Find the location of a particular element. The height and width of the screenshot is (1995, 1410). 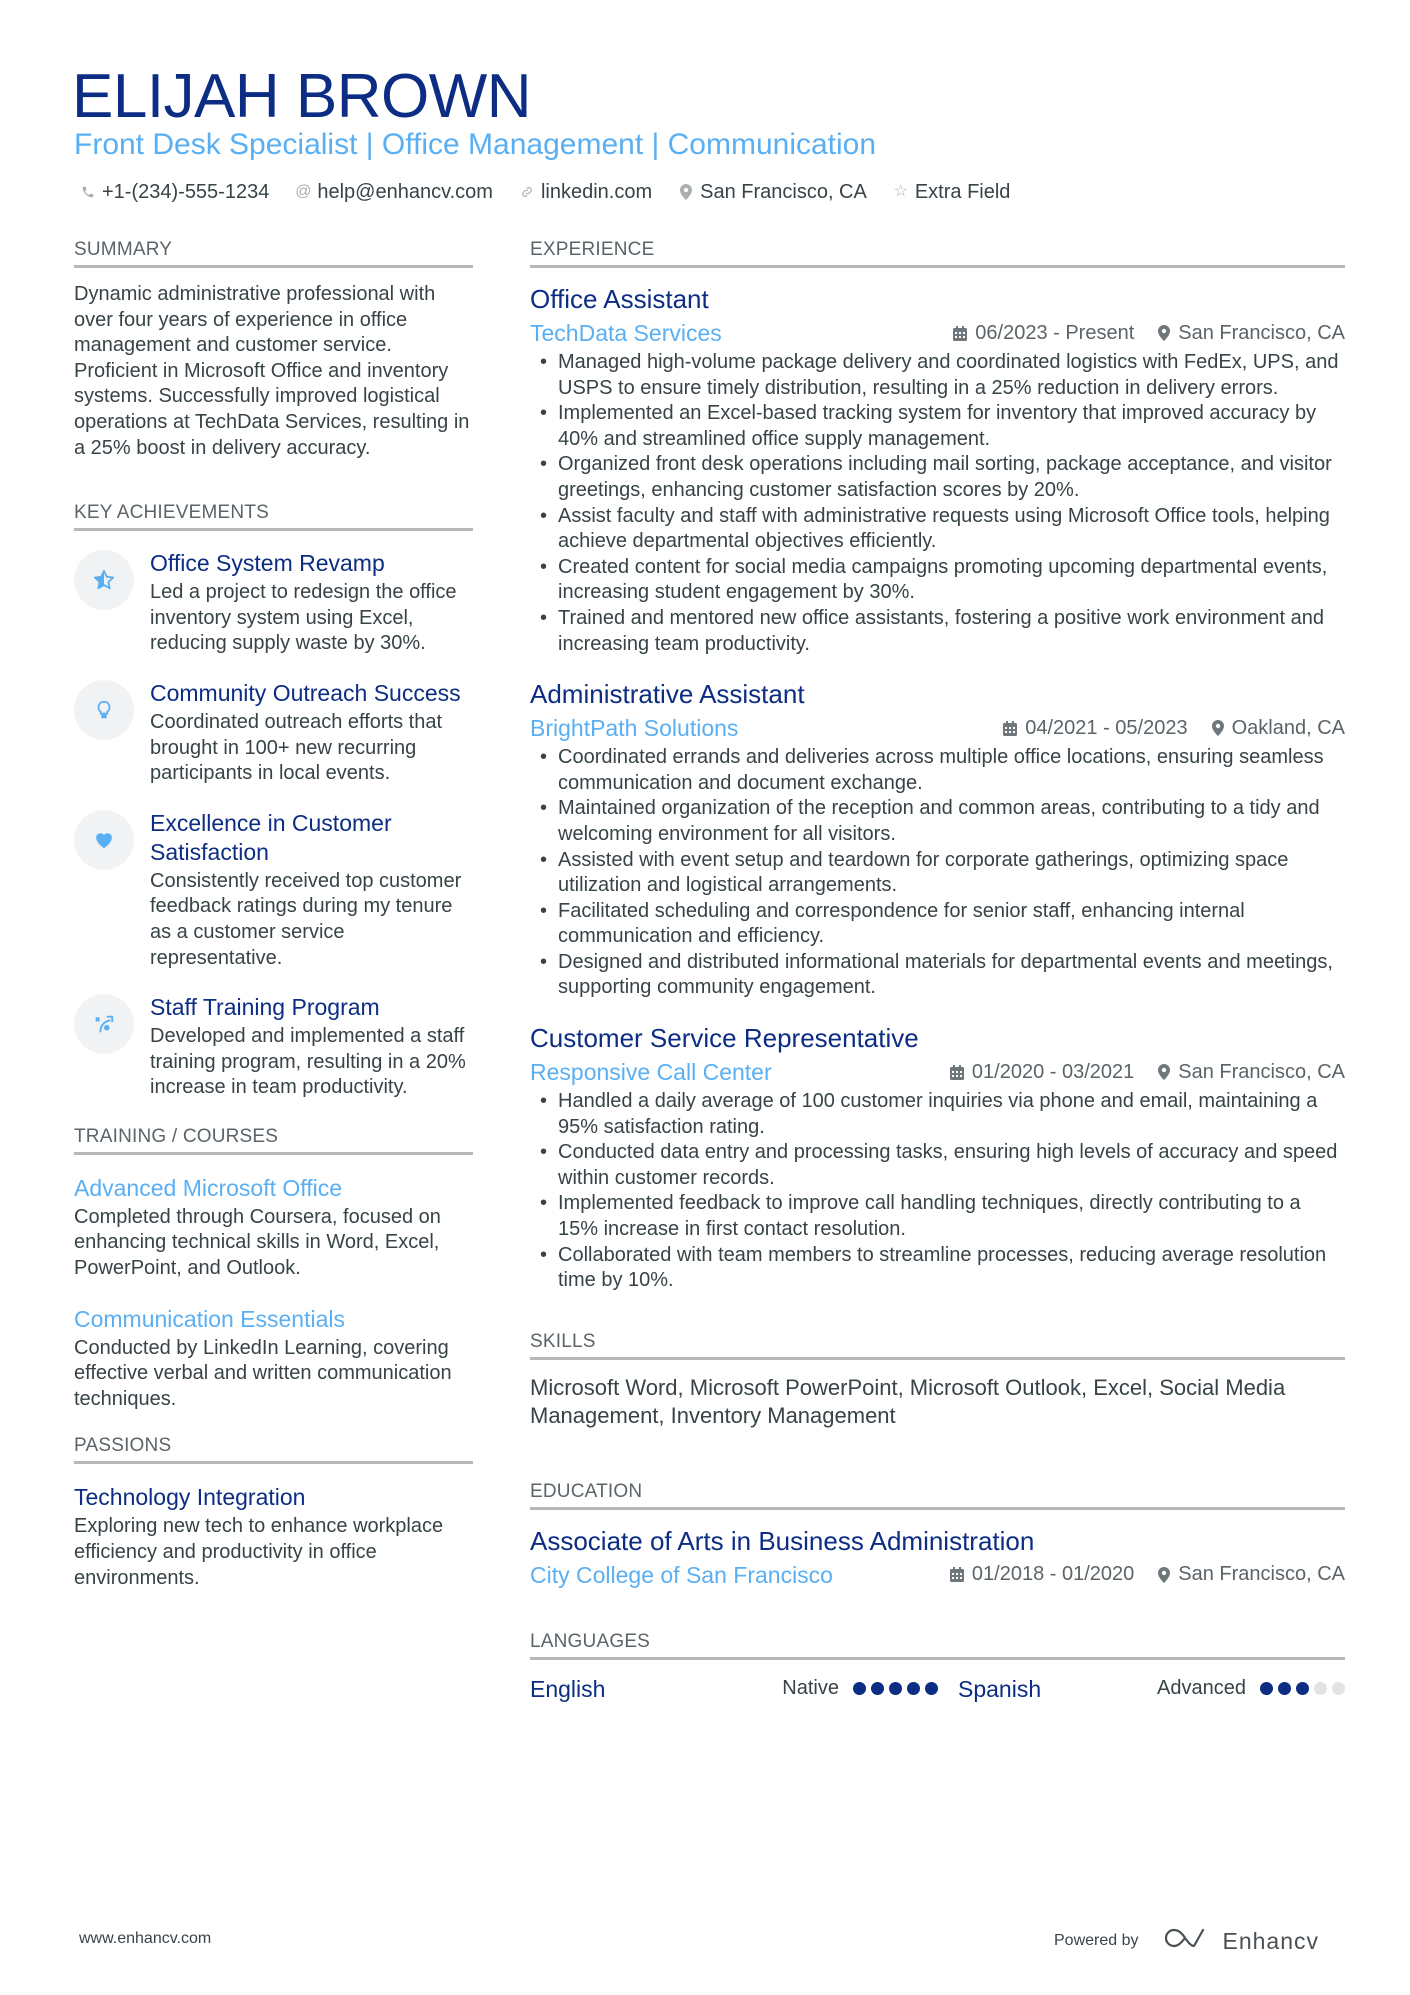

section-title-summary: SUMMARY is located at coordinates (273, 253).